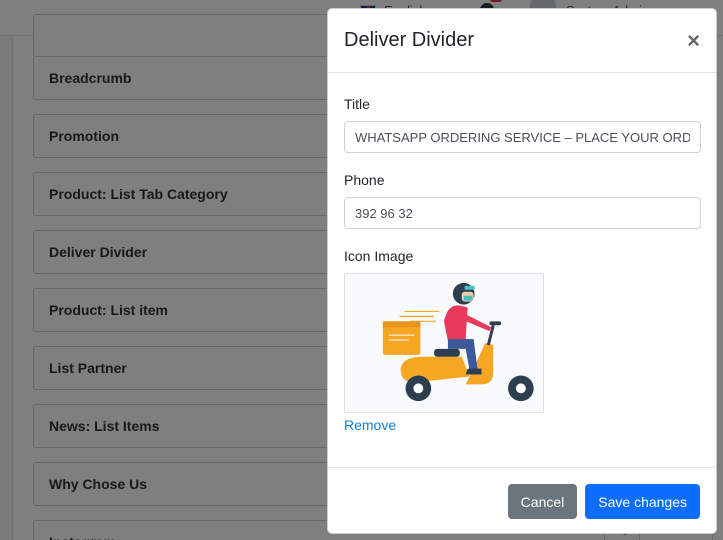 The image size is (723, 540). I want to click on save-changes-button: Save changes, so click(642, 501).